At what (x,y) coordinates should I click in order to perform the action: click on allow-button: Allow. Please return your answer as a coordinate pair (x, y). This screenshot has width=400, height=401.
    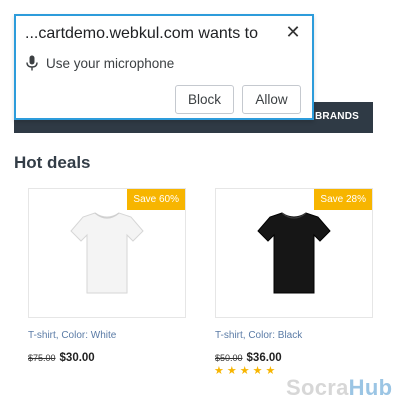
    Looking at the image, I should click on (271, 99).